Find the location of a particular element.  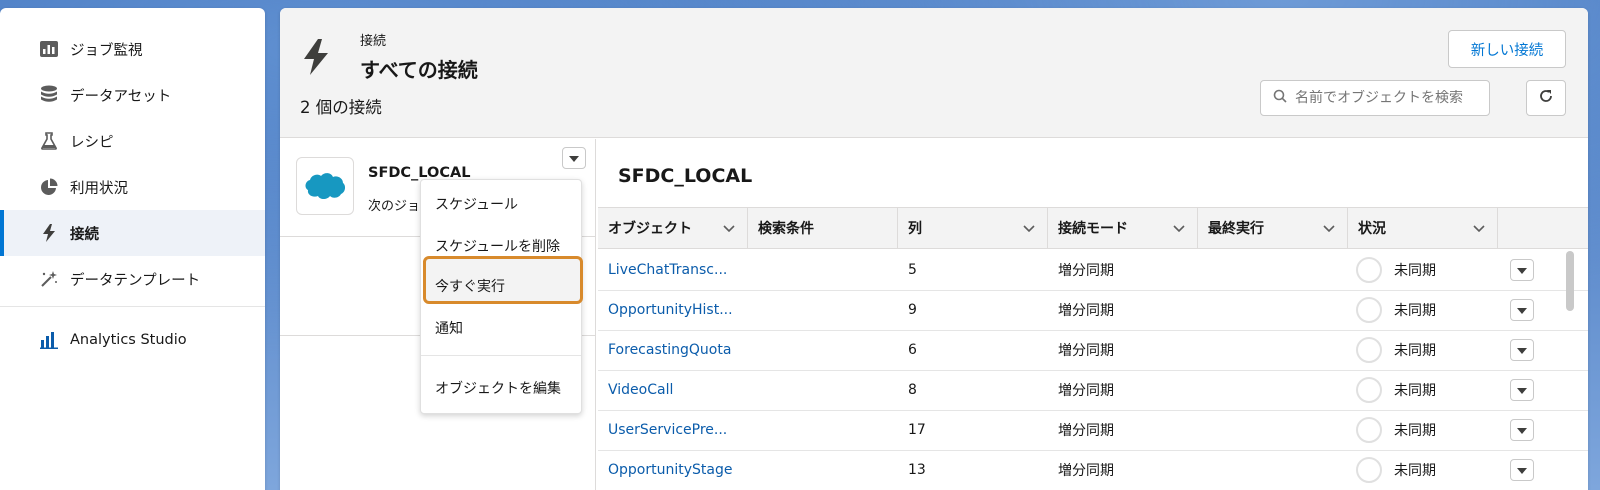

search-icon is located at coordinates (1280, 98).